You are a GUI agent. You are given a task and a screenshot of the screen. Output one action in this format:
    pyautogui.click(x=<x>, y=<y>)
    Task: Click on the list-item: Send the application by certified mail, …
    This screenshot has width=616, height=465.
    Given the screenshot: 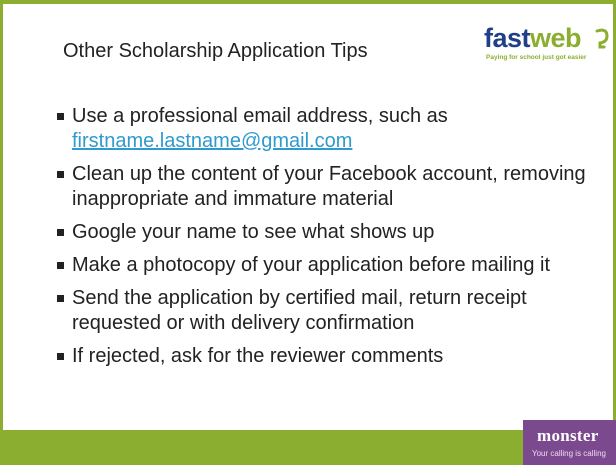 What is the action you would take?
    pyautogui.click(x=328, y=311)
    